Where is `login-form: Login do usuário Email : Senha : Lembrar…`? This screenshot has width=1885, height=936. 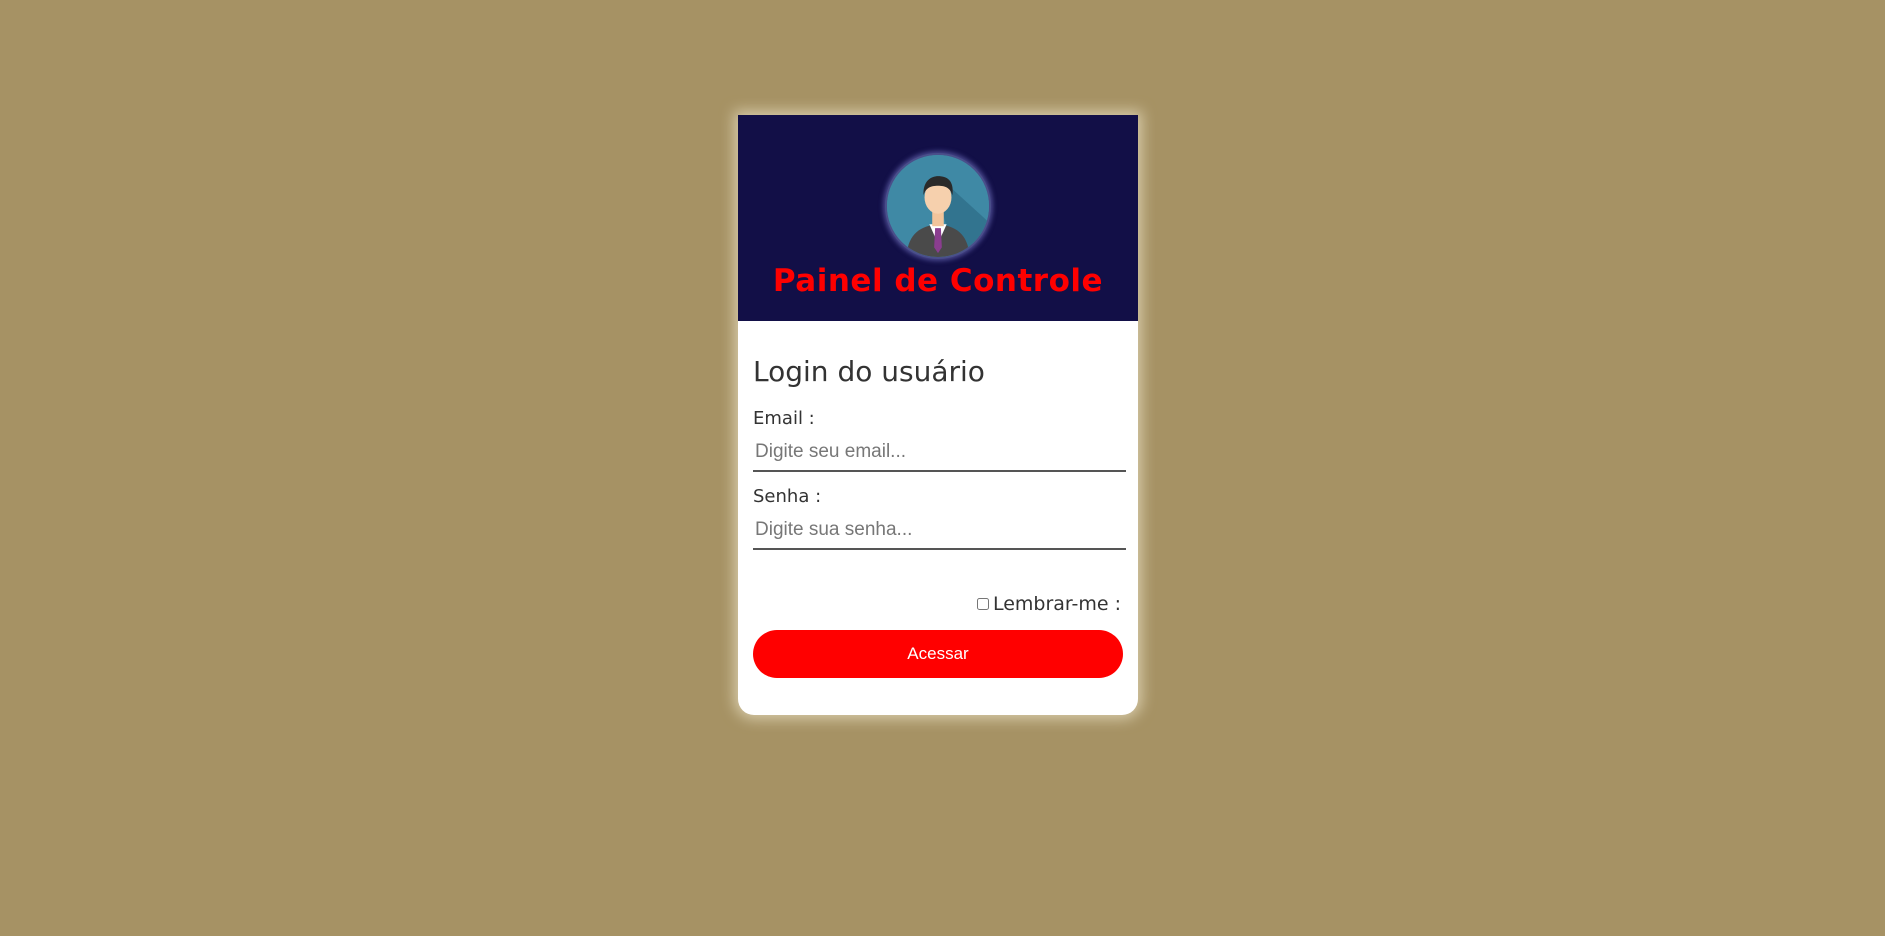 login-form: Login do usuário Email : Senha : Lembrar… is located at coordinates (938, 499).